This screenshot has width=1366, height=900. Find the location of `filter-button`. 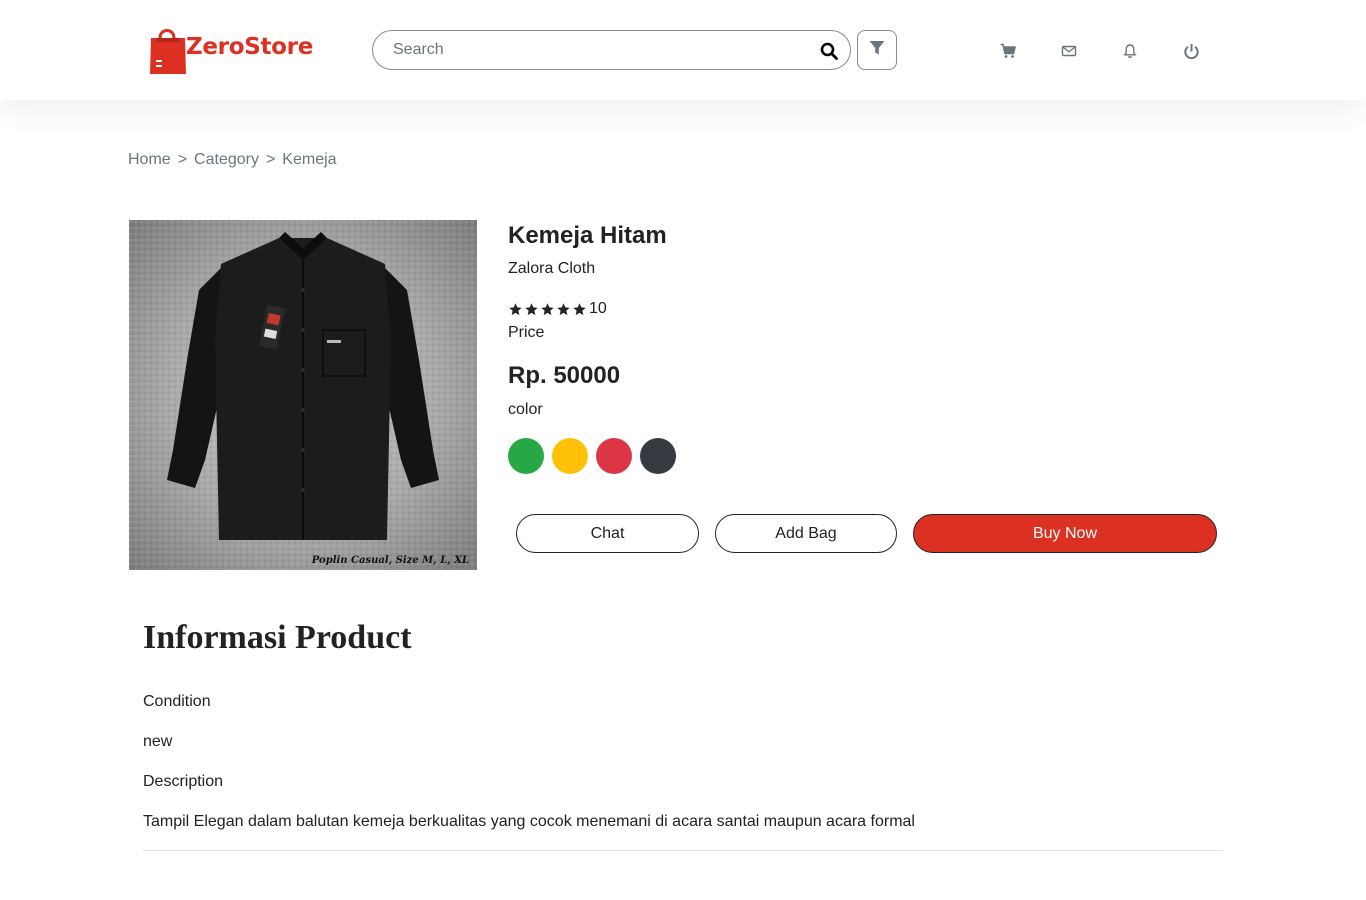

filter-button is located at coordinates (877, 50).